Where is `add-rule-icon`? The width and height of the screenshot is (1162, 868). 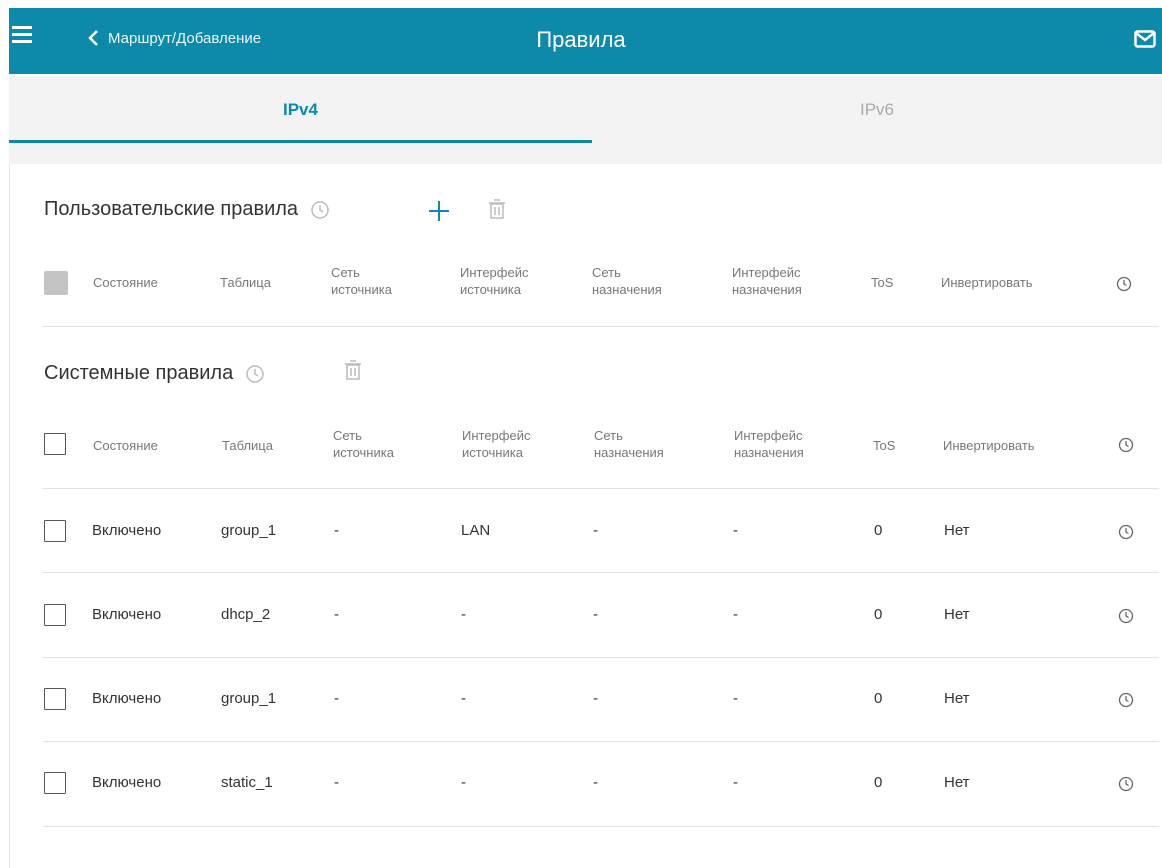
add-rule-icon is located at coordinates (439, 211).